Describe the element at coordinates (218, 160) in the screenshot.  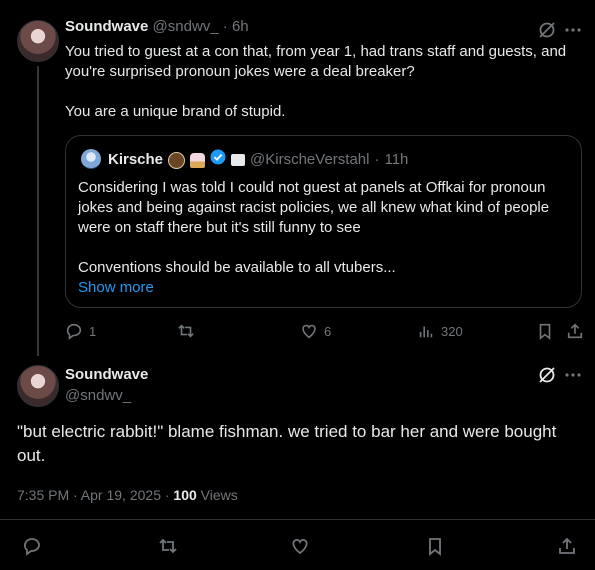
I see `verified-badge-icon` at that location.